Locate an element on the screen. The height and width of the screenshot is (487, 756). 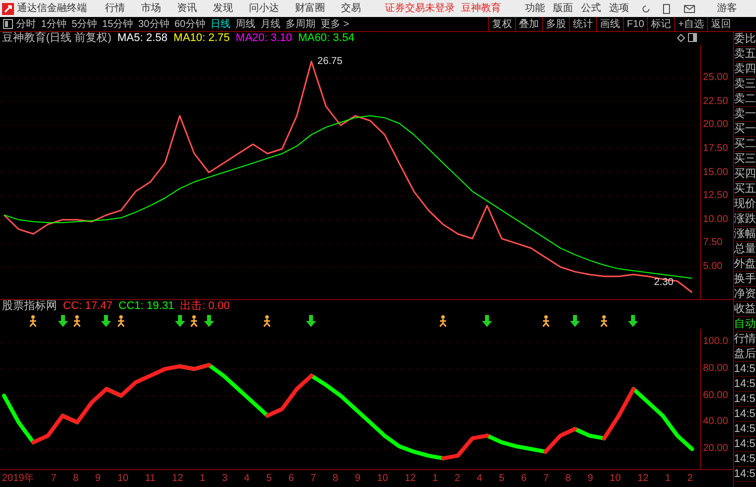
axis-label: 40.00 is located at coordinates (715, 422).